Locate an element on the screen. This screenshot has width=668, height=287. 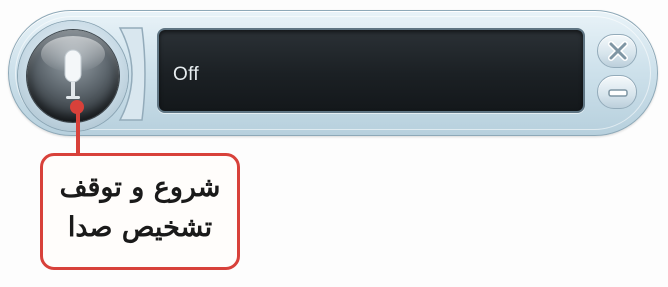
minimize-icon is located at coordinates (618, 93).